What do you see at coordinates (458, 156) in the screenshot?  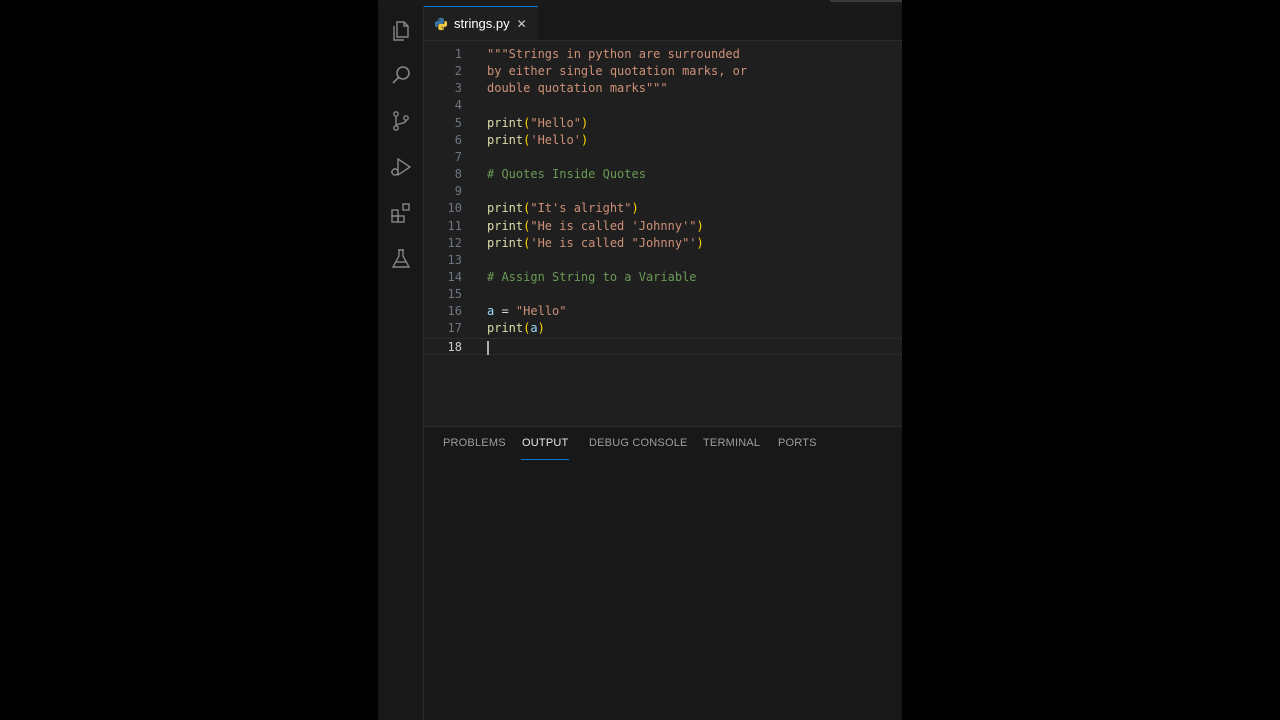 I see `line-number: 7` at bounding box center [458, 156].